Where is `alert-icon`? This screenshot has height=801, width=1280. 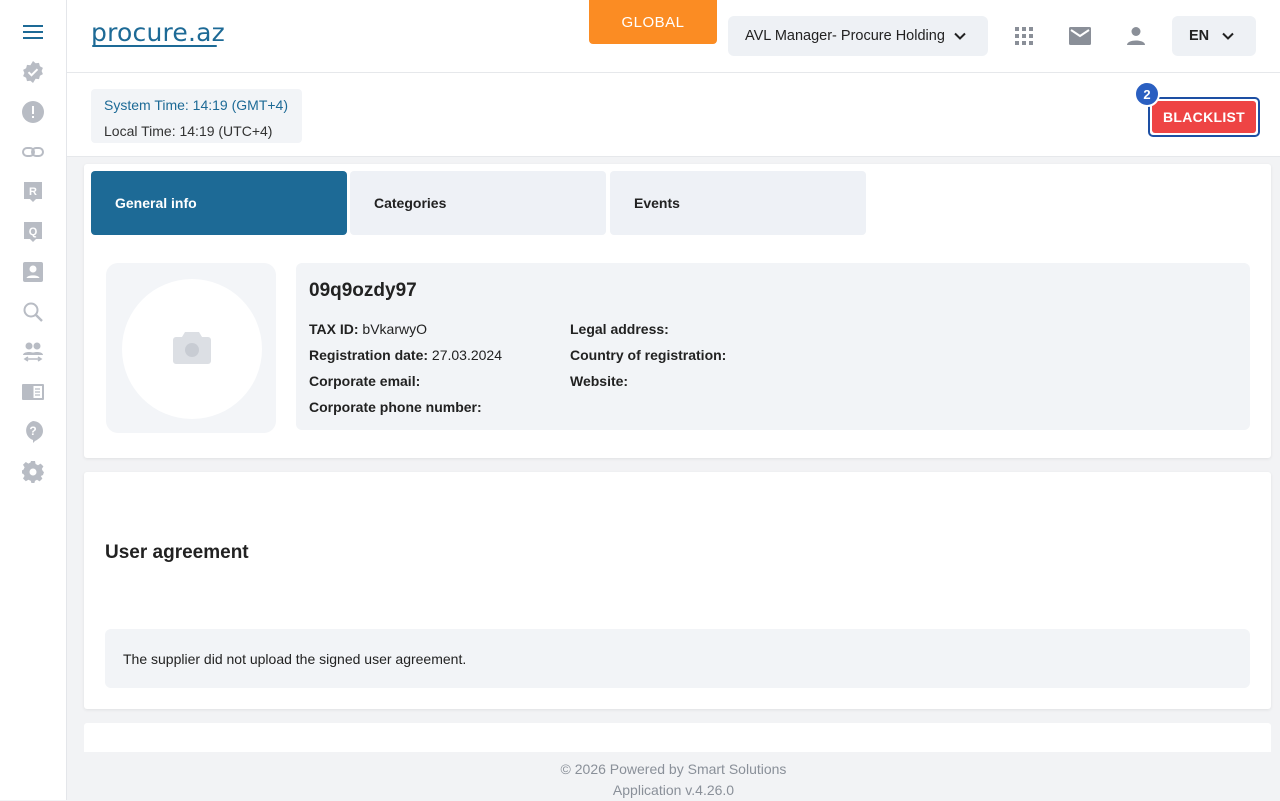
alert-icon is located at coordinates (33, 112).